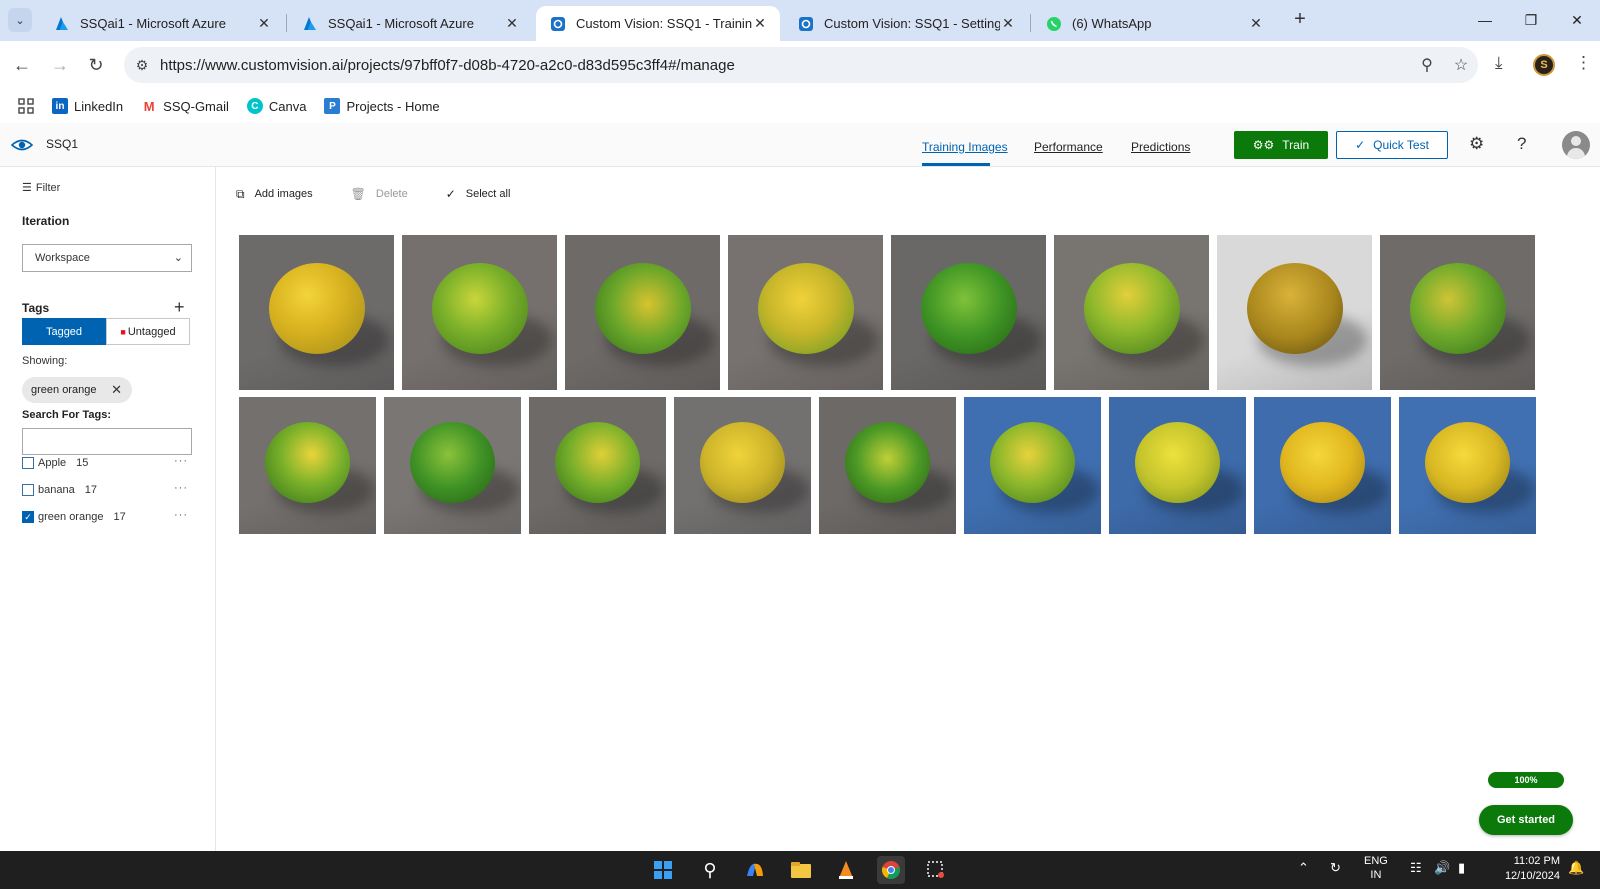 The height and width of the screenshot is (889, 1600). I want to click on wifi-icon: ☷, so click(1416, 868).